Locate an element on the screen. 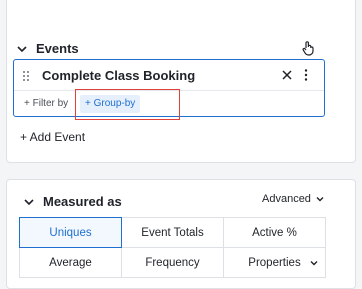 The width and height of the screenshot is (362, 289). metric-uniques: Uniques is located at coordinates (70, 232).